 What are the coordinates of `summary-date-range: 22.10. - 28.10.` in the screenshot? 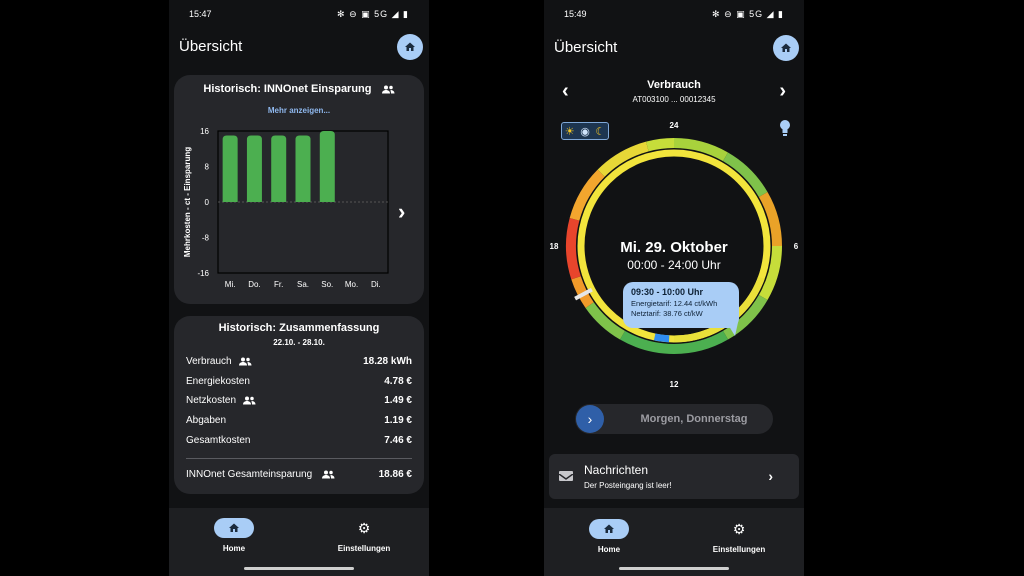 It's located at (299, 342).